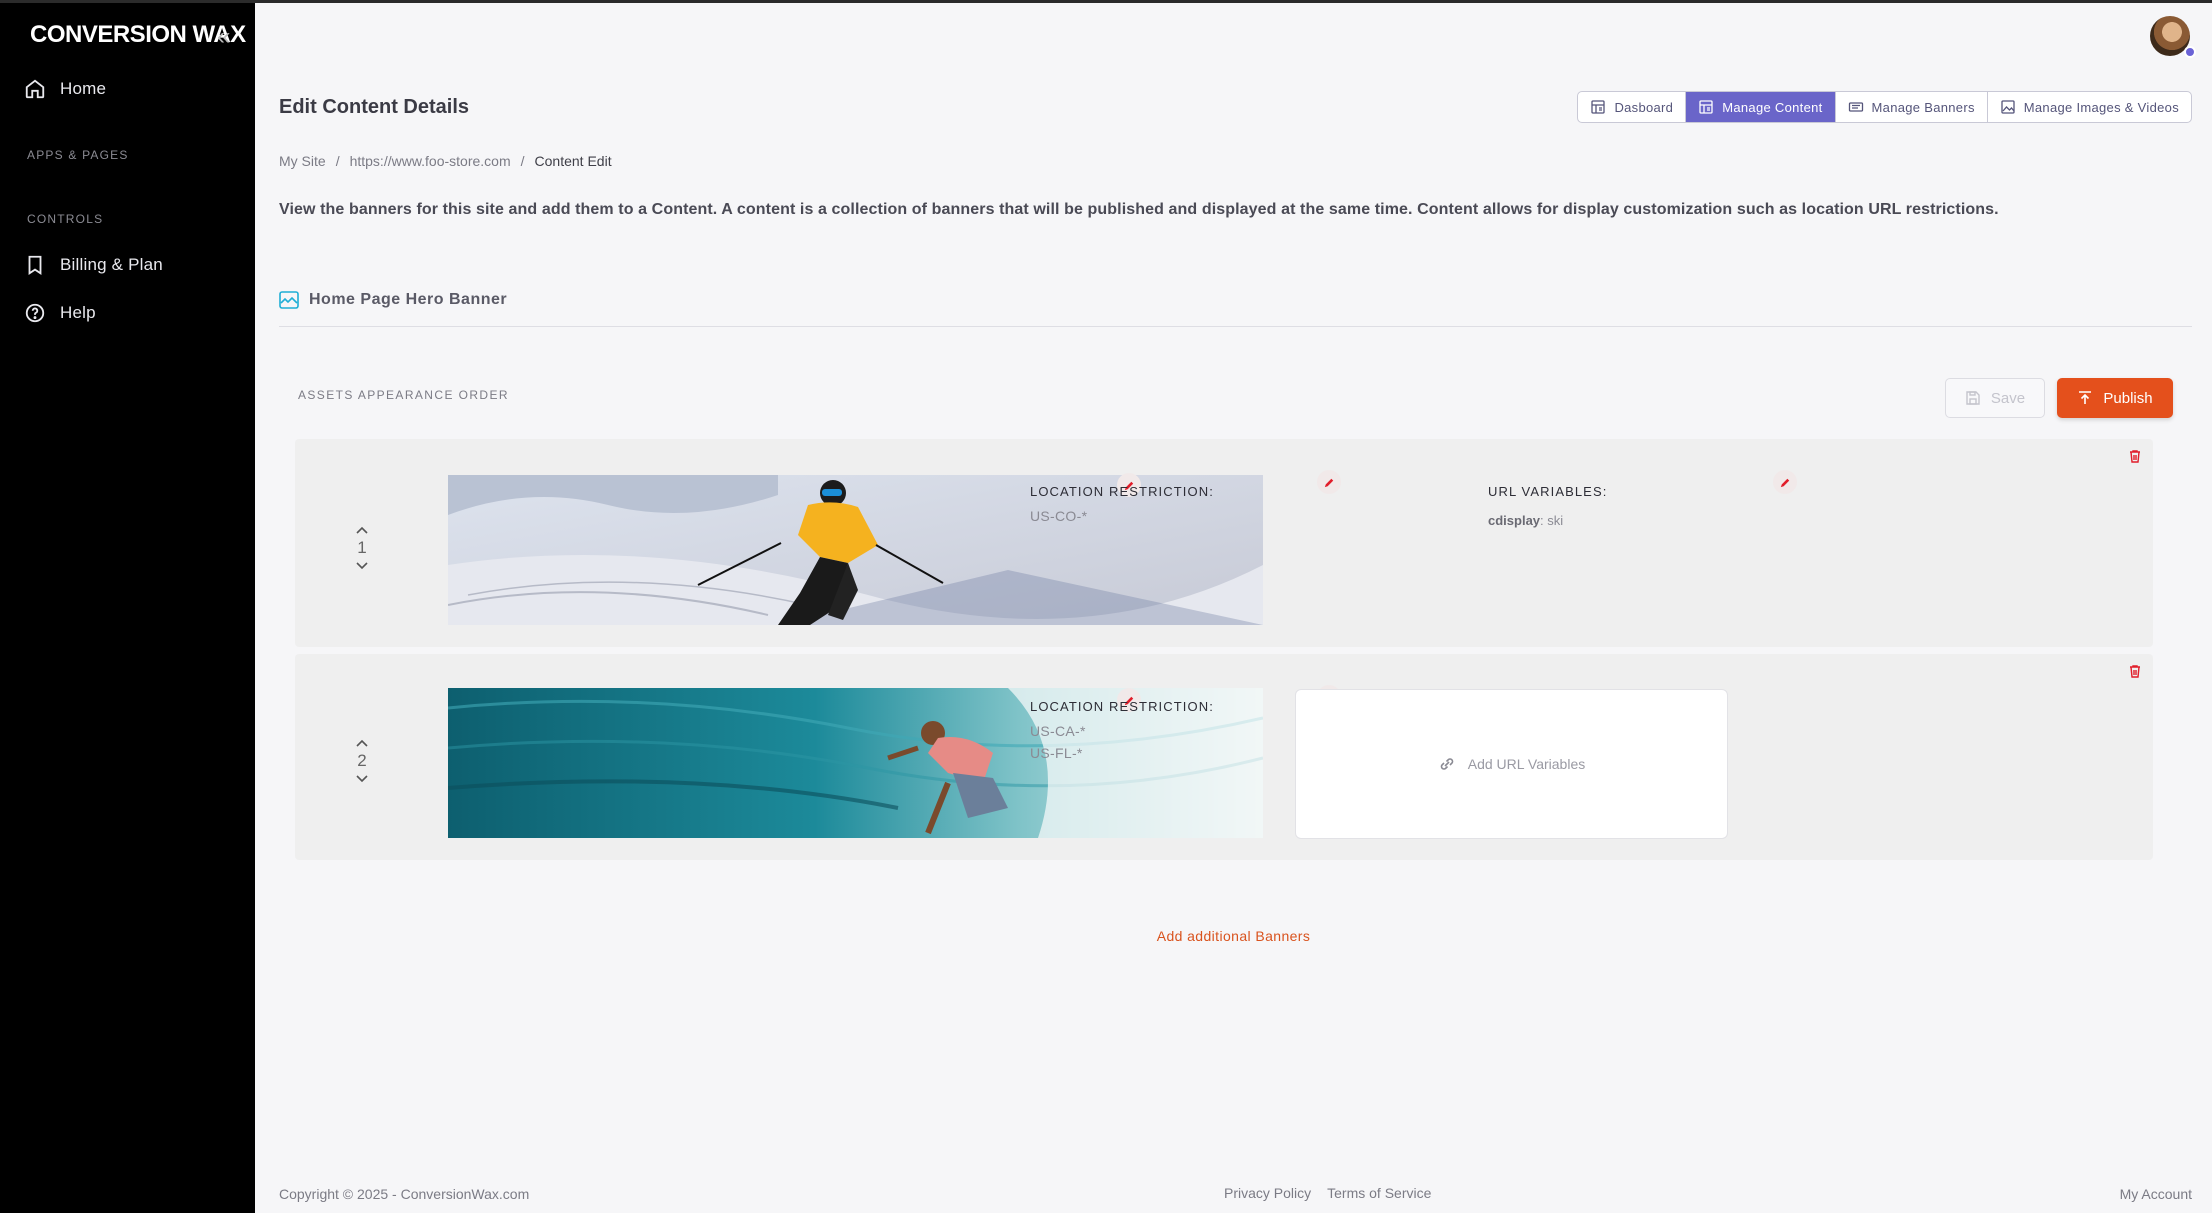 Image resolution: width=2212 pixels, height=1213 pixels. Describe the element at coordinates (404, 1194) in the screenshot. I see `footer-copyright: Copyright © 2025 - ConversionWax.com` at that location.